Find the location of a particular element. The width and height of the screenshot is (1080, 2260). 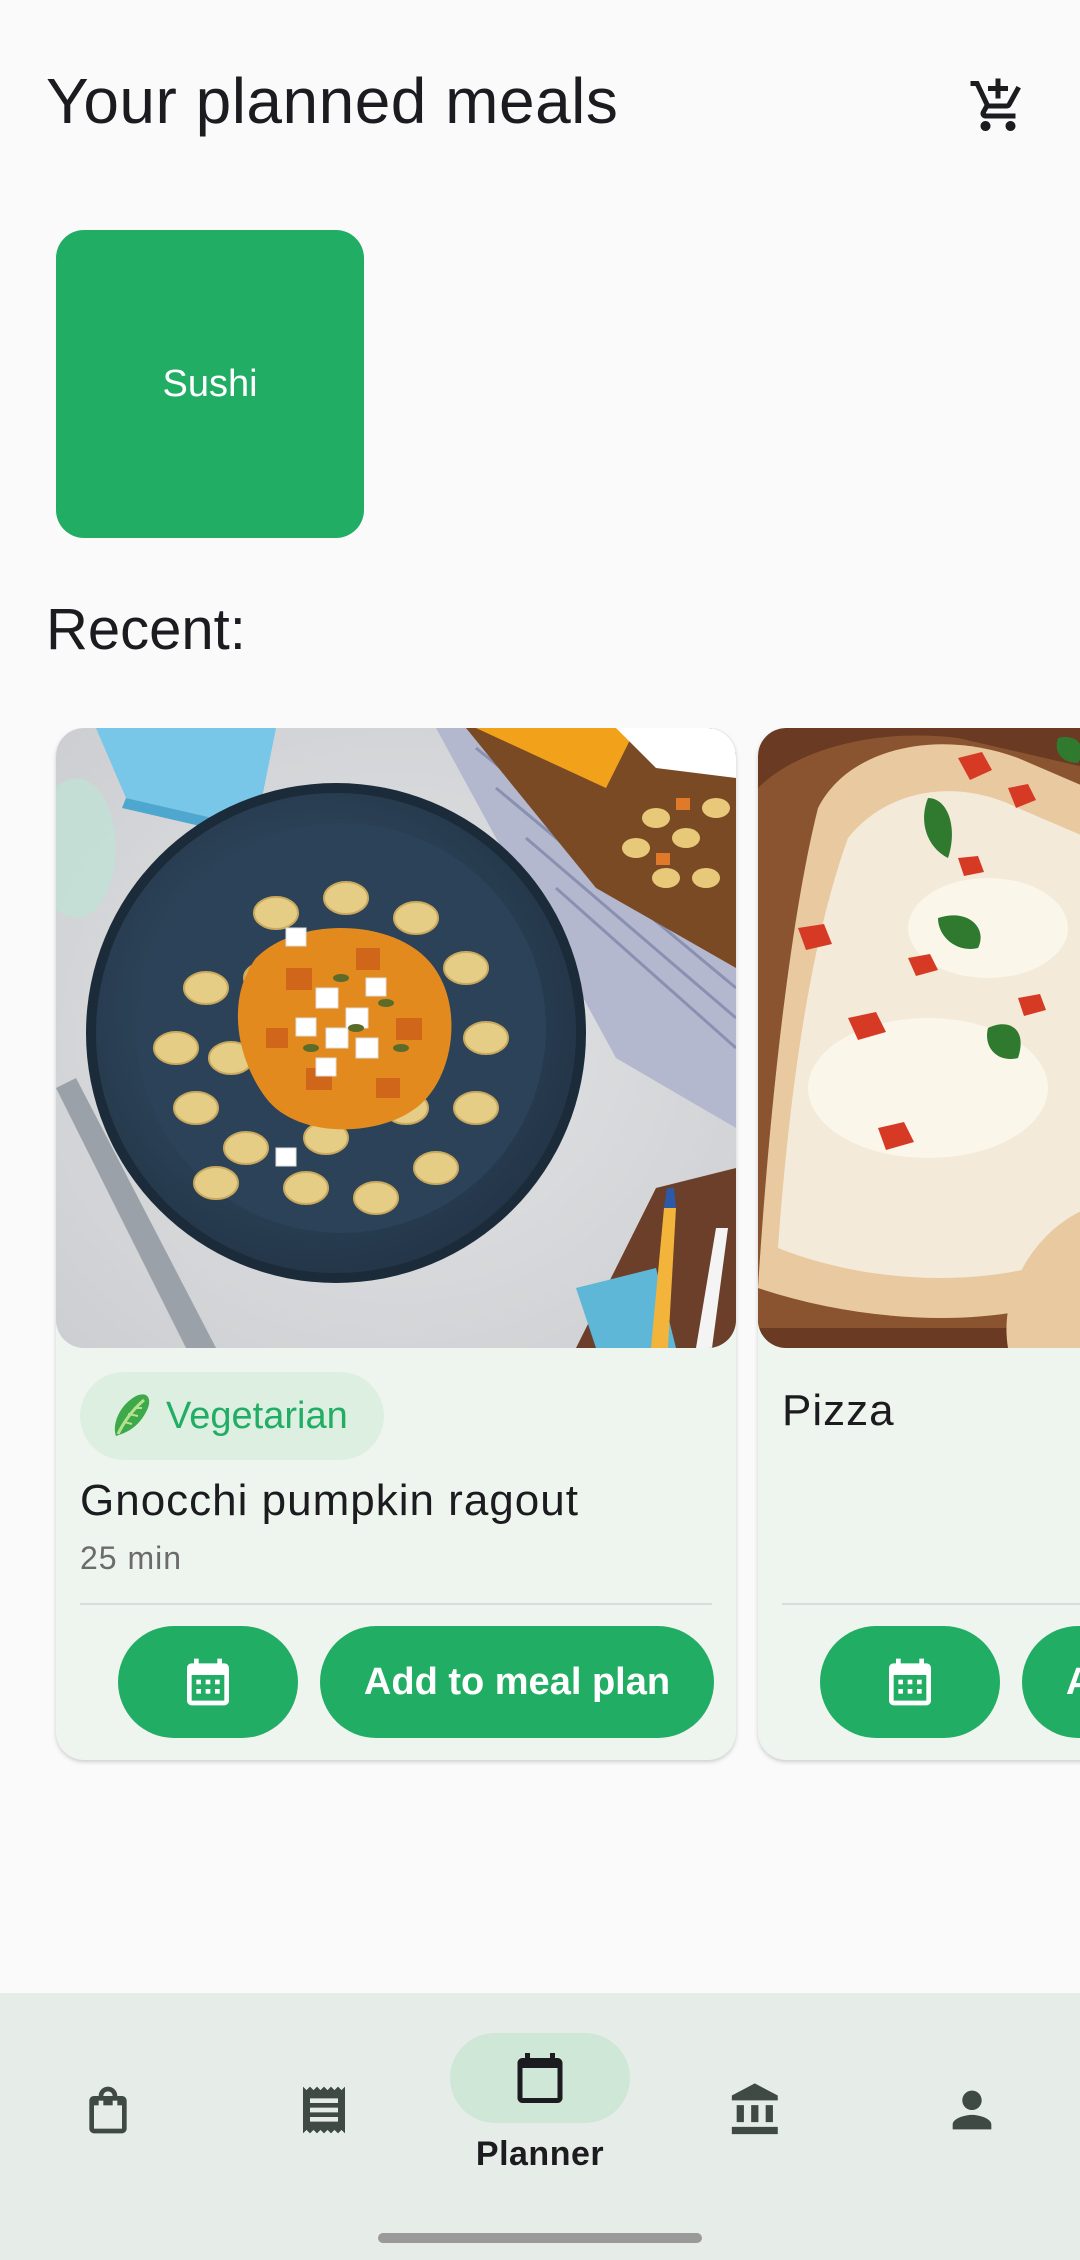

nav-item-receipts is located at coordinates (324, 2113).